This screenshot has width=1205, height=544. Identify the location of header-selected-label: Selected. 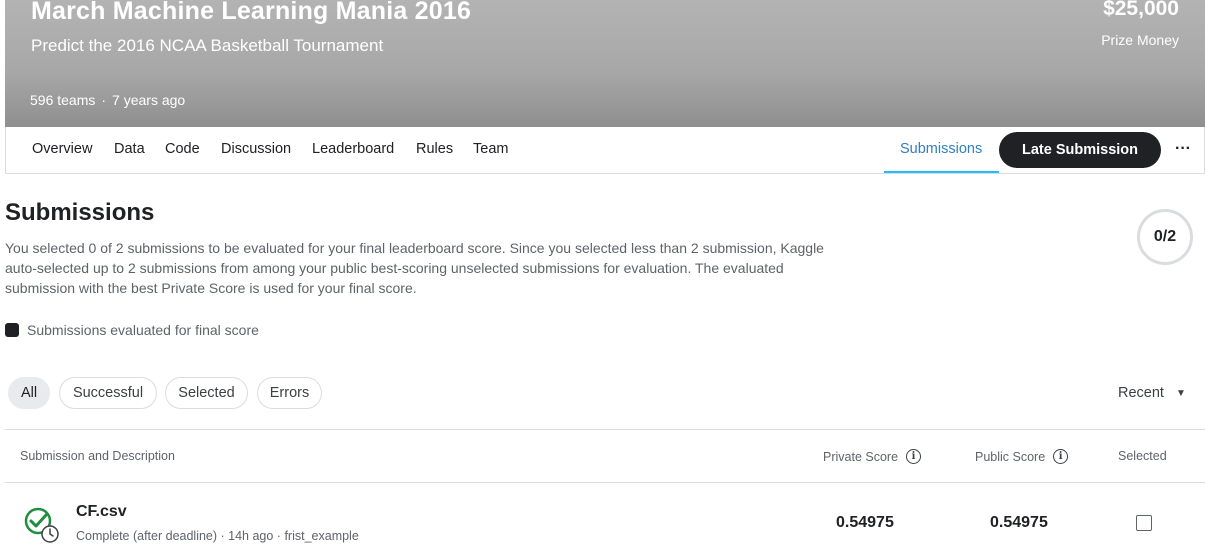
(1142, 456).